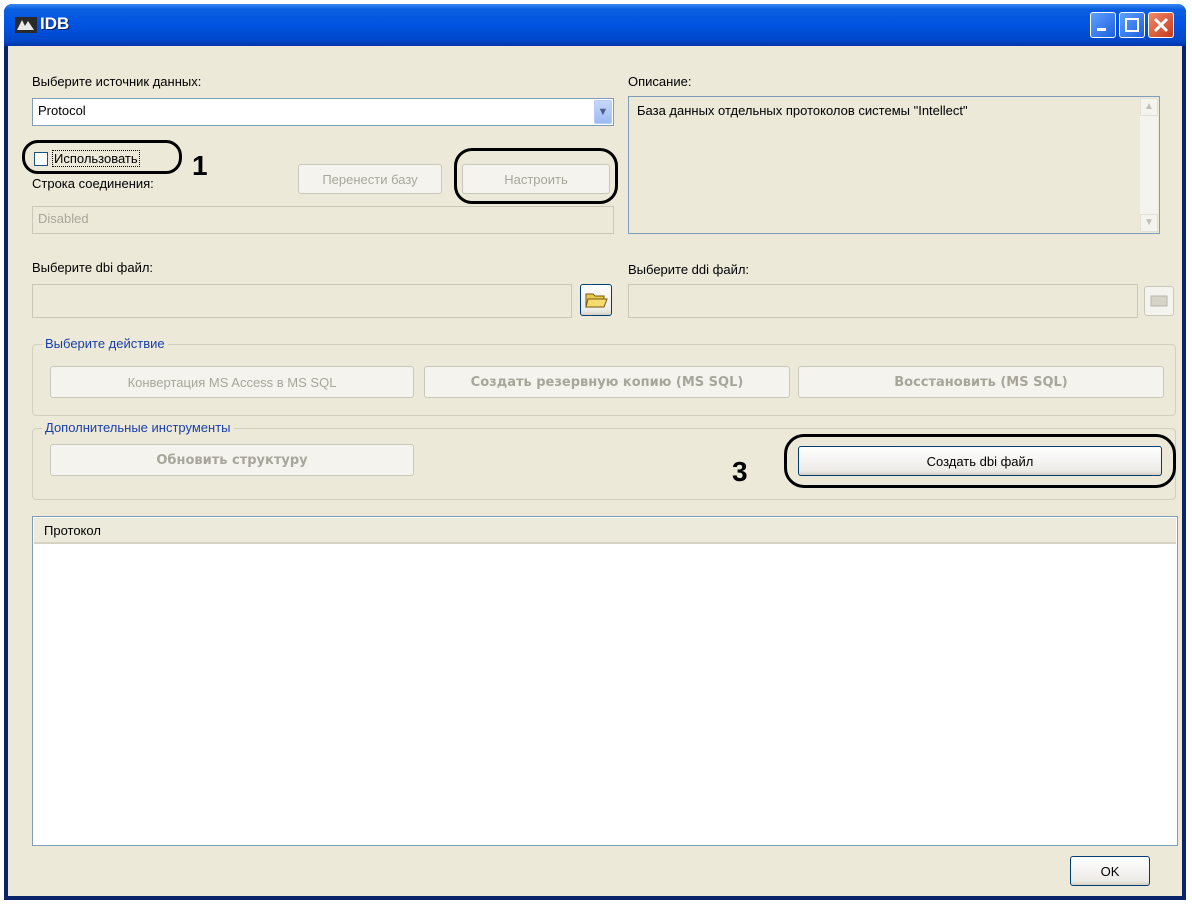  I want to click on convert-access-to-sql-button: Конвертация MS Access в MS SQL, so click(232, 382).